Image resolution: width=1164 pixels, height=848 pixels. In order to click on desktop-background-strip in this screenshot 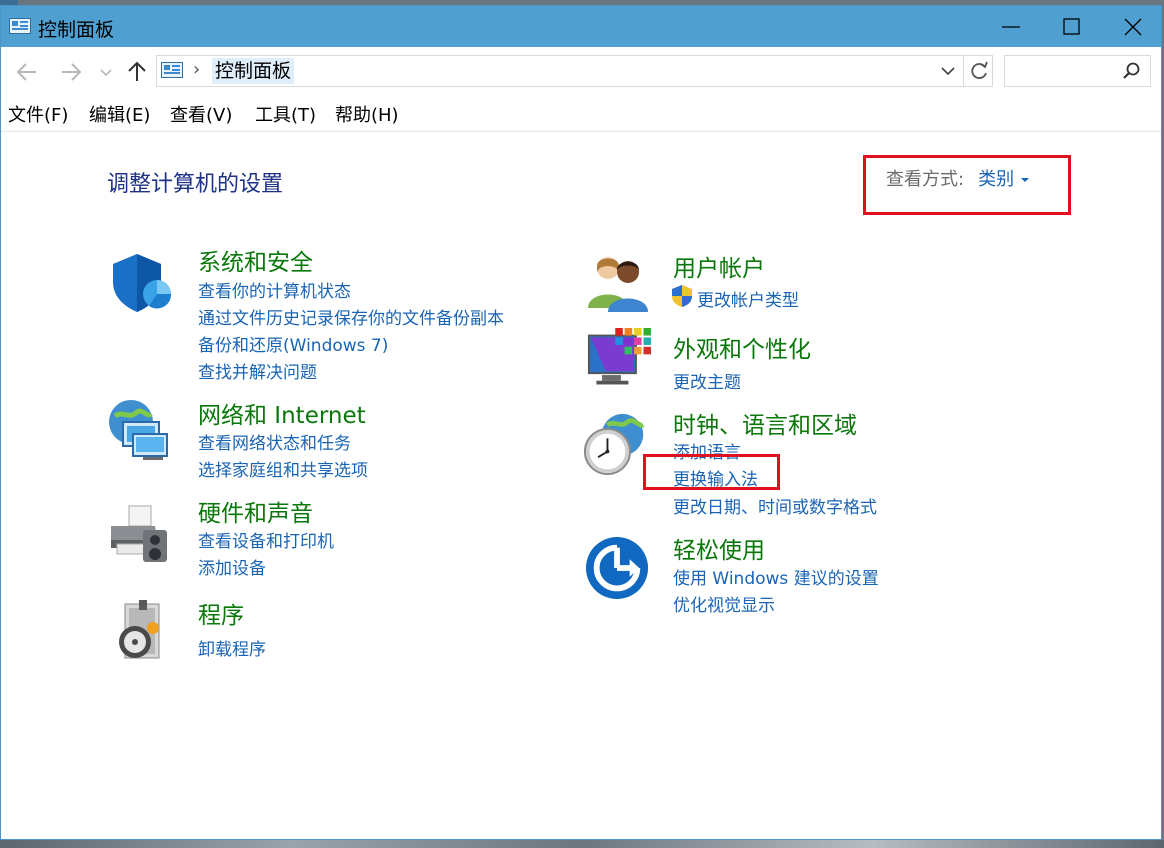, I will do `click(582, 844)`.